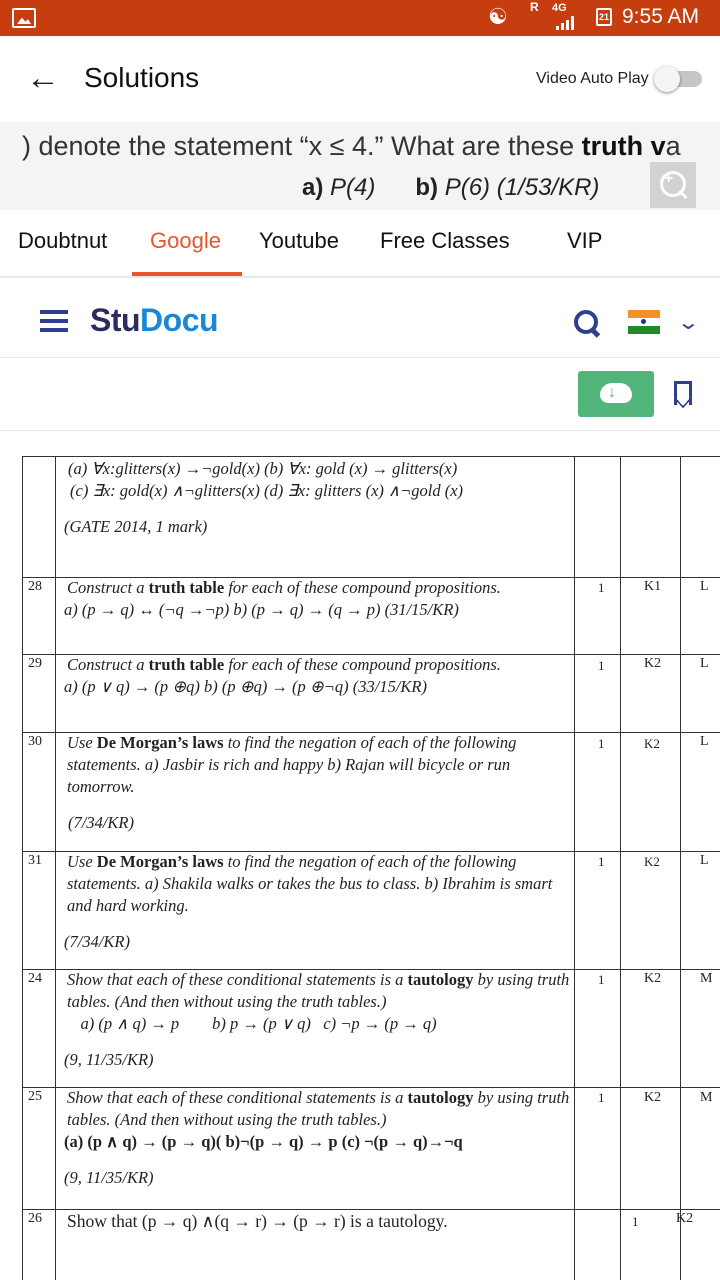 The image size is (720, 1280). What do you see at coordinates (559, 8) in the screenshot?
I see `network-type: 4G` at bounding box center [559, 8].